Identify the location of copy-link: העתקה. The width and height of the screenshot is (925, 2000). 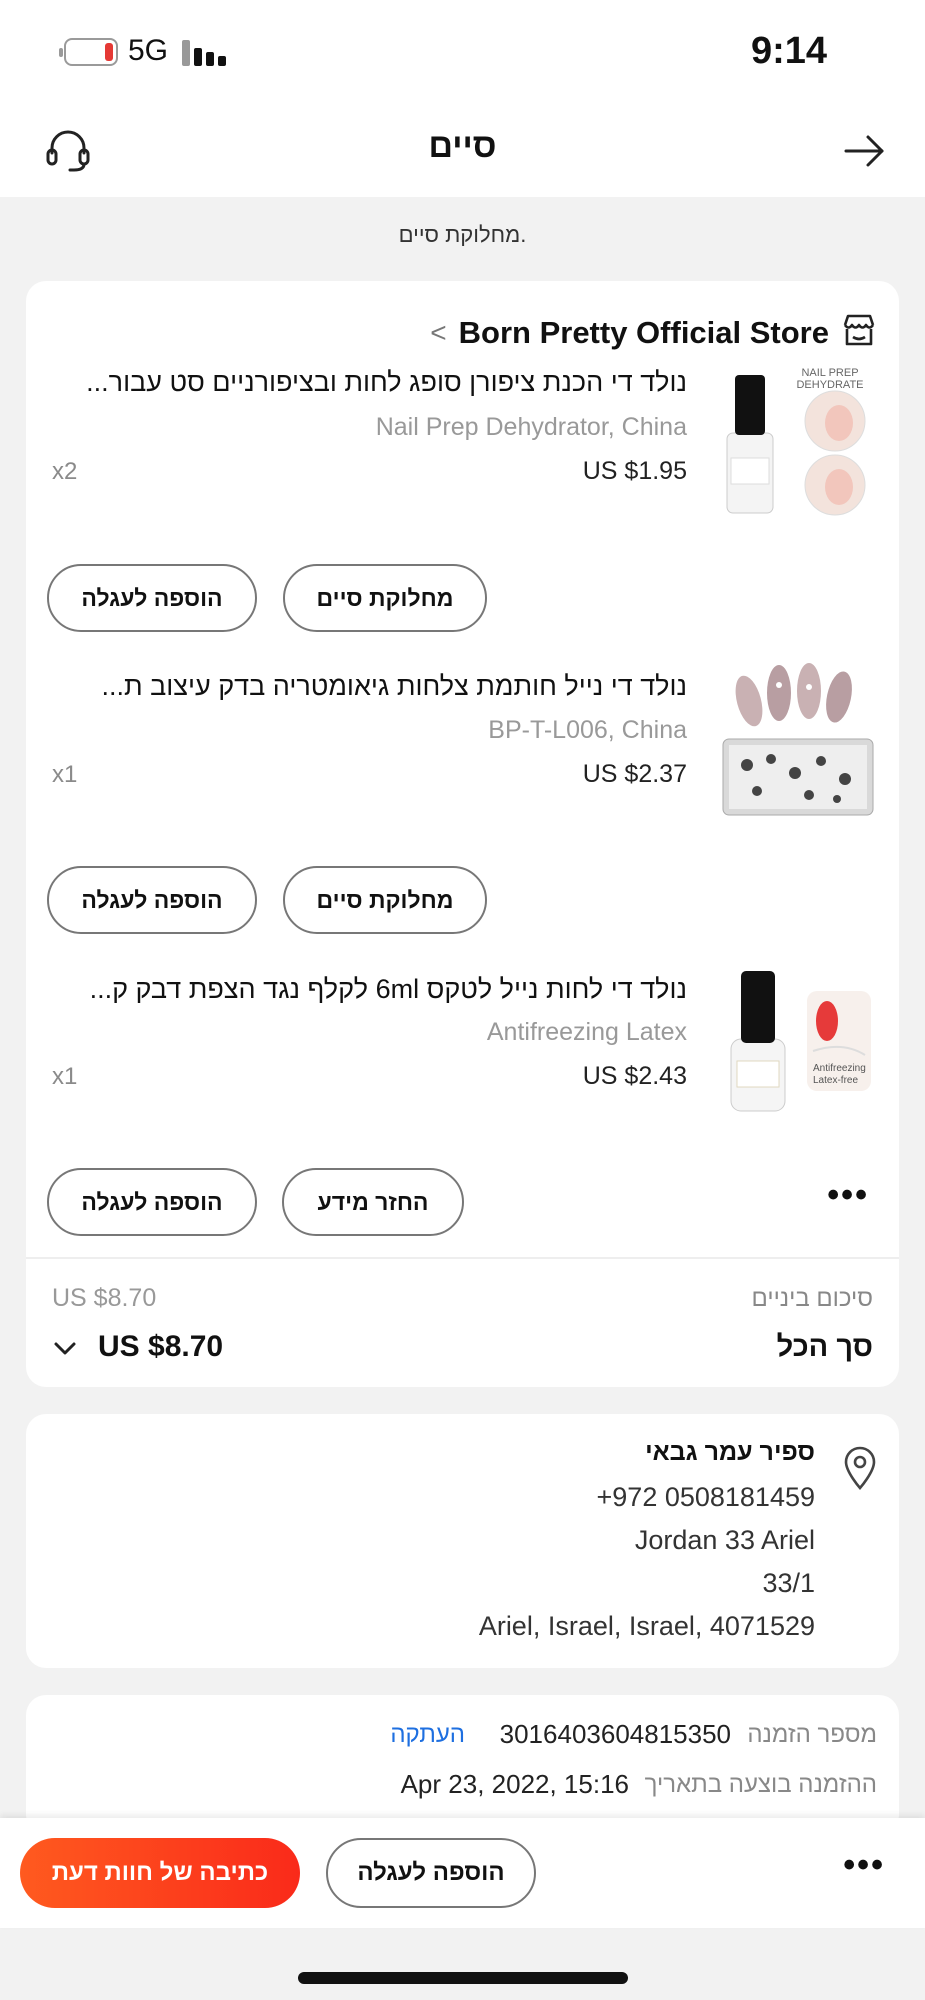
(427, 1735).